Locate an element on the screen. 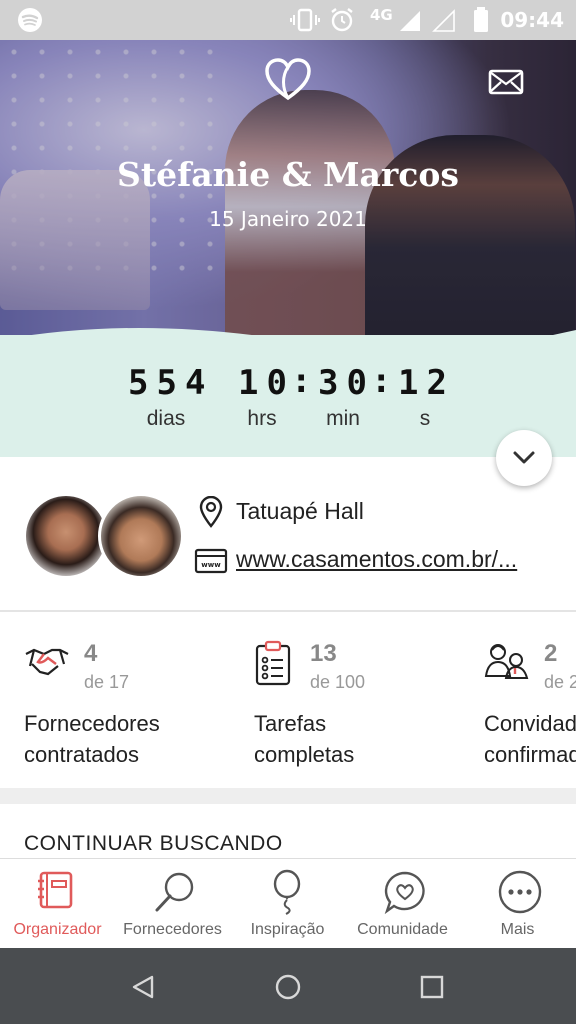  countdown-days: 554 is located at coordinates (171, 383).